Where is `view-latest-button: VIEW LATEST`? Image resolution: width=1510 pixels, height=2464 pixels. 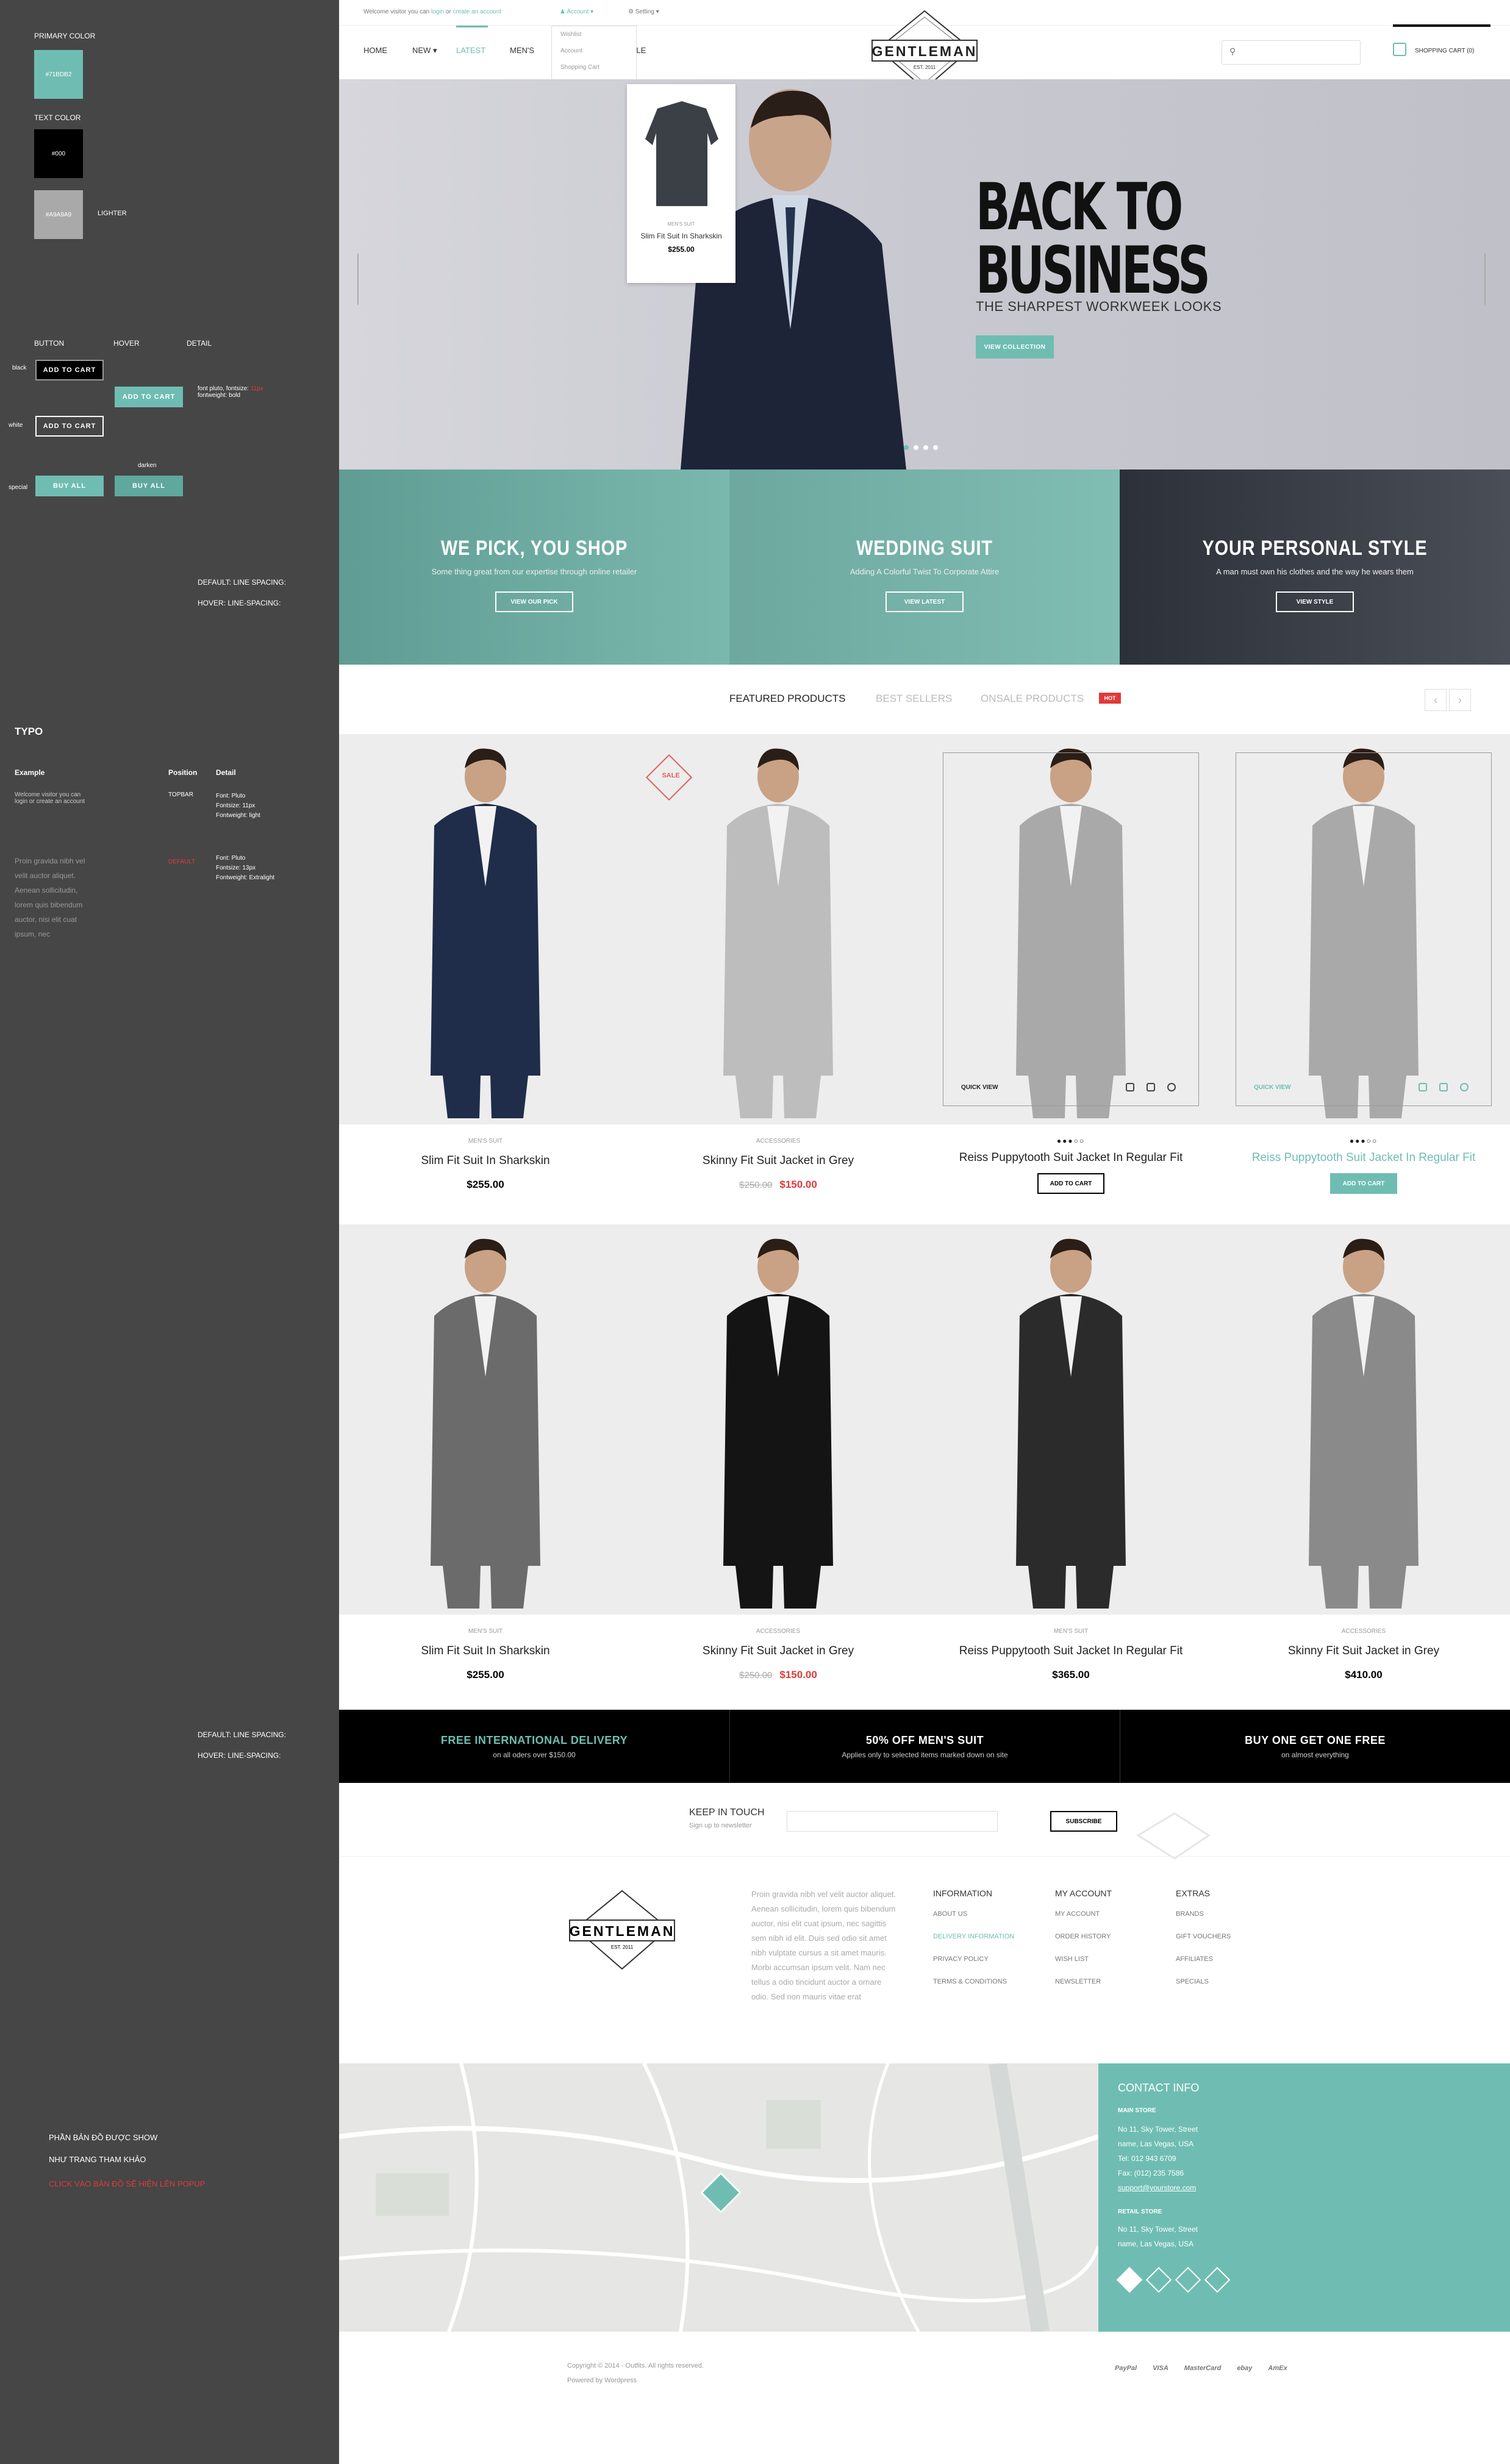
view-latest-button: VIEW LATEST is located at coordinates (925, 601).